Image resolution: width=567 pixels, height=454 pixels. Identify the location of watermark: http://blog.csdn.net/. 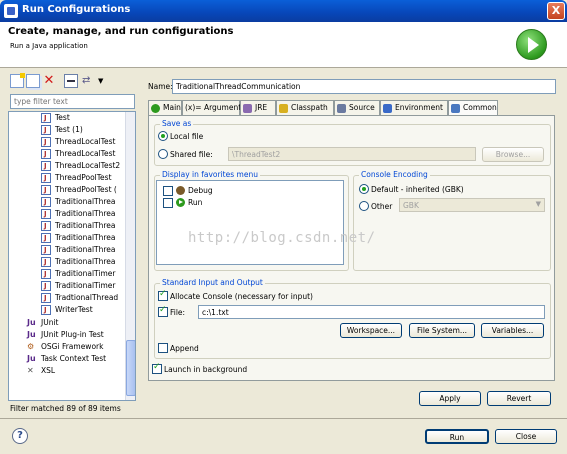
(282, 238).